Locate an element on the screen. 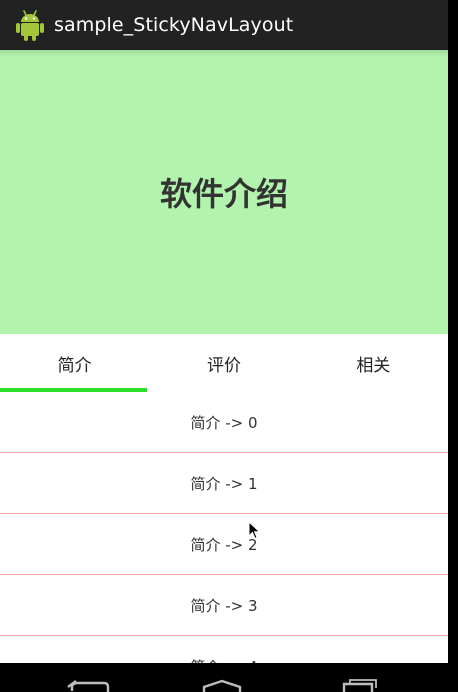  home-icon is located at coordinates (222, 685).